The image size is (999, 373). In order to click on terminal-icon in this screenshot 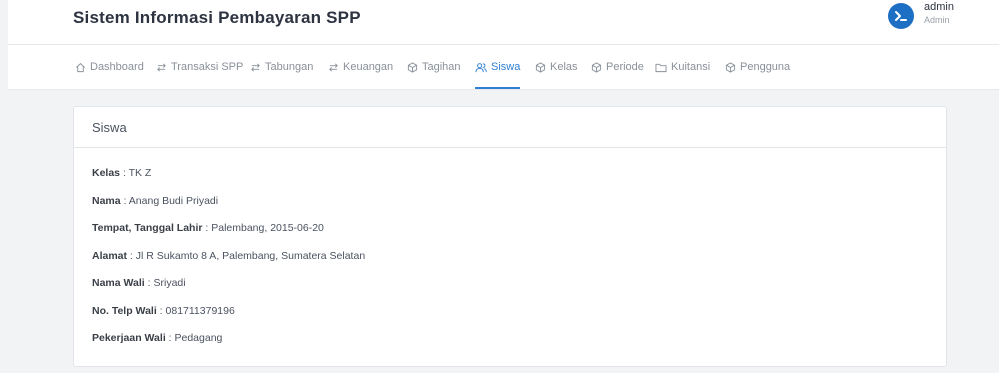, I will do `click(901, 16)`.